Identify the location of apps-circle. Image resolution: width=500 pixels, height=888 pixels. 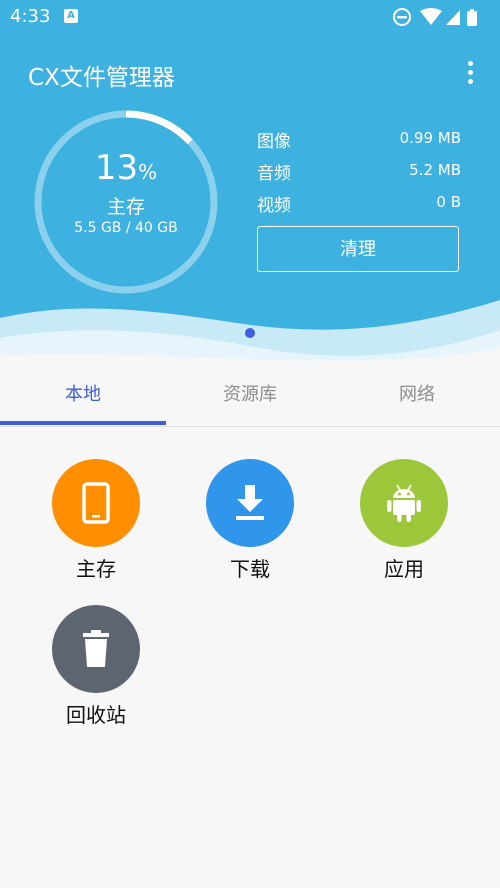
(404, 503).